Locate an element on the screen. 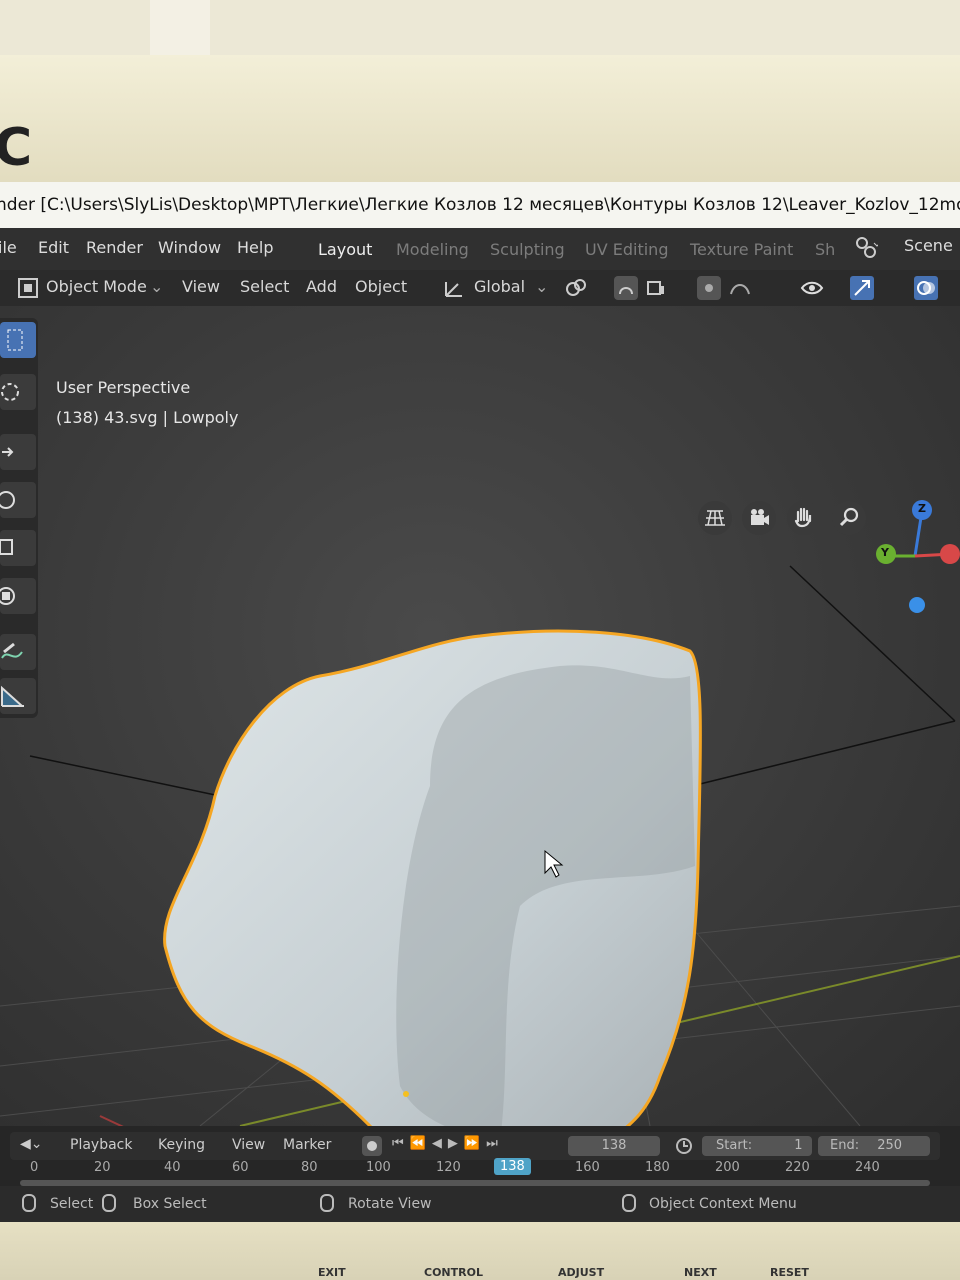 The height and width of the screenshot is (1280, 960). hw-button-exit: EXIT is located at coordinates (332, 1272).